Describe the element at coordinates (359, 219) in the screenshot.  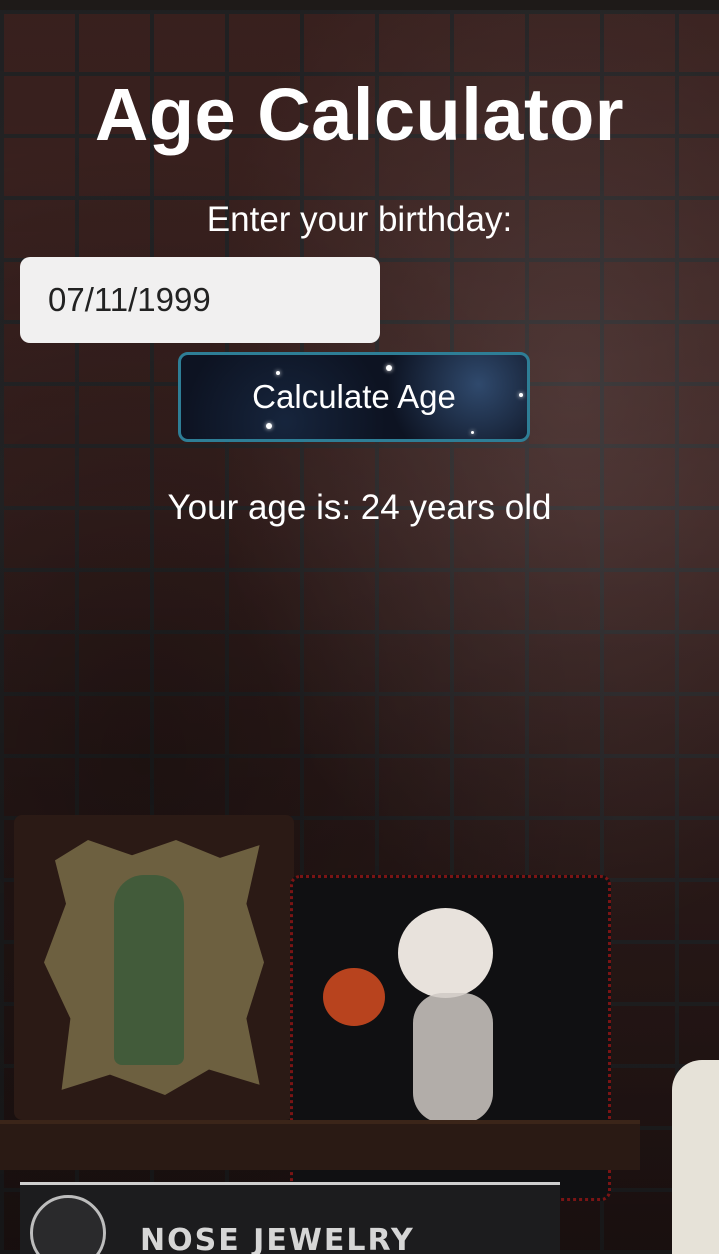
I see `birthday-prompt-label: Enter your birthday:` at that location.